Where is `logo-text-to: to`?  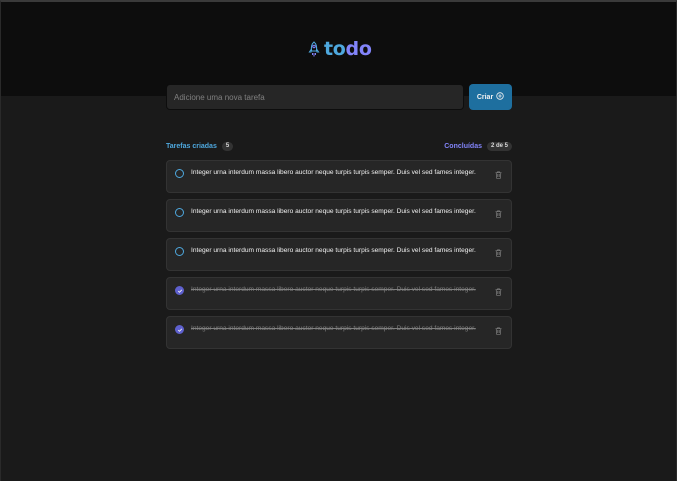
logo-text-to: to is located at coordinates (335, 49).